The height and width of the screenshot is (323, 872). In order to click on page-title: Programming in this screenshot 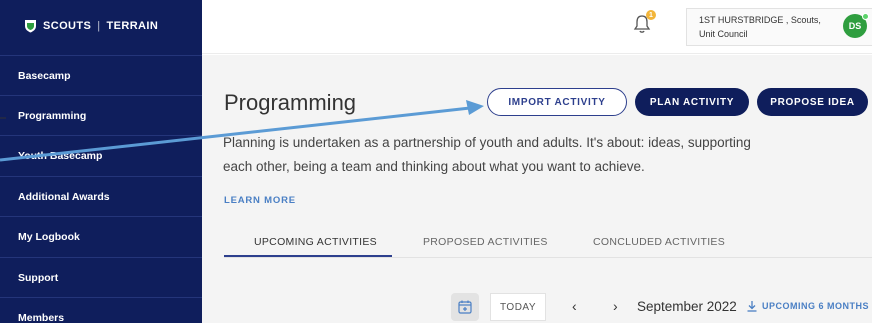, I will do `click(290, 102)`.